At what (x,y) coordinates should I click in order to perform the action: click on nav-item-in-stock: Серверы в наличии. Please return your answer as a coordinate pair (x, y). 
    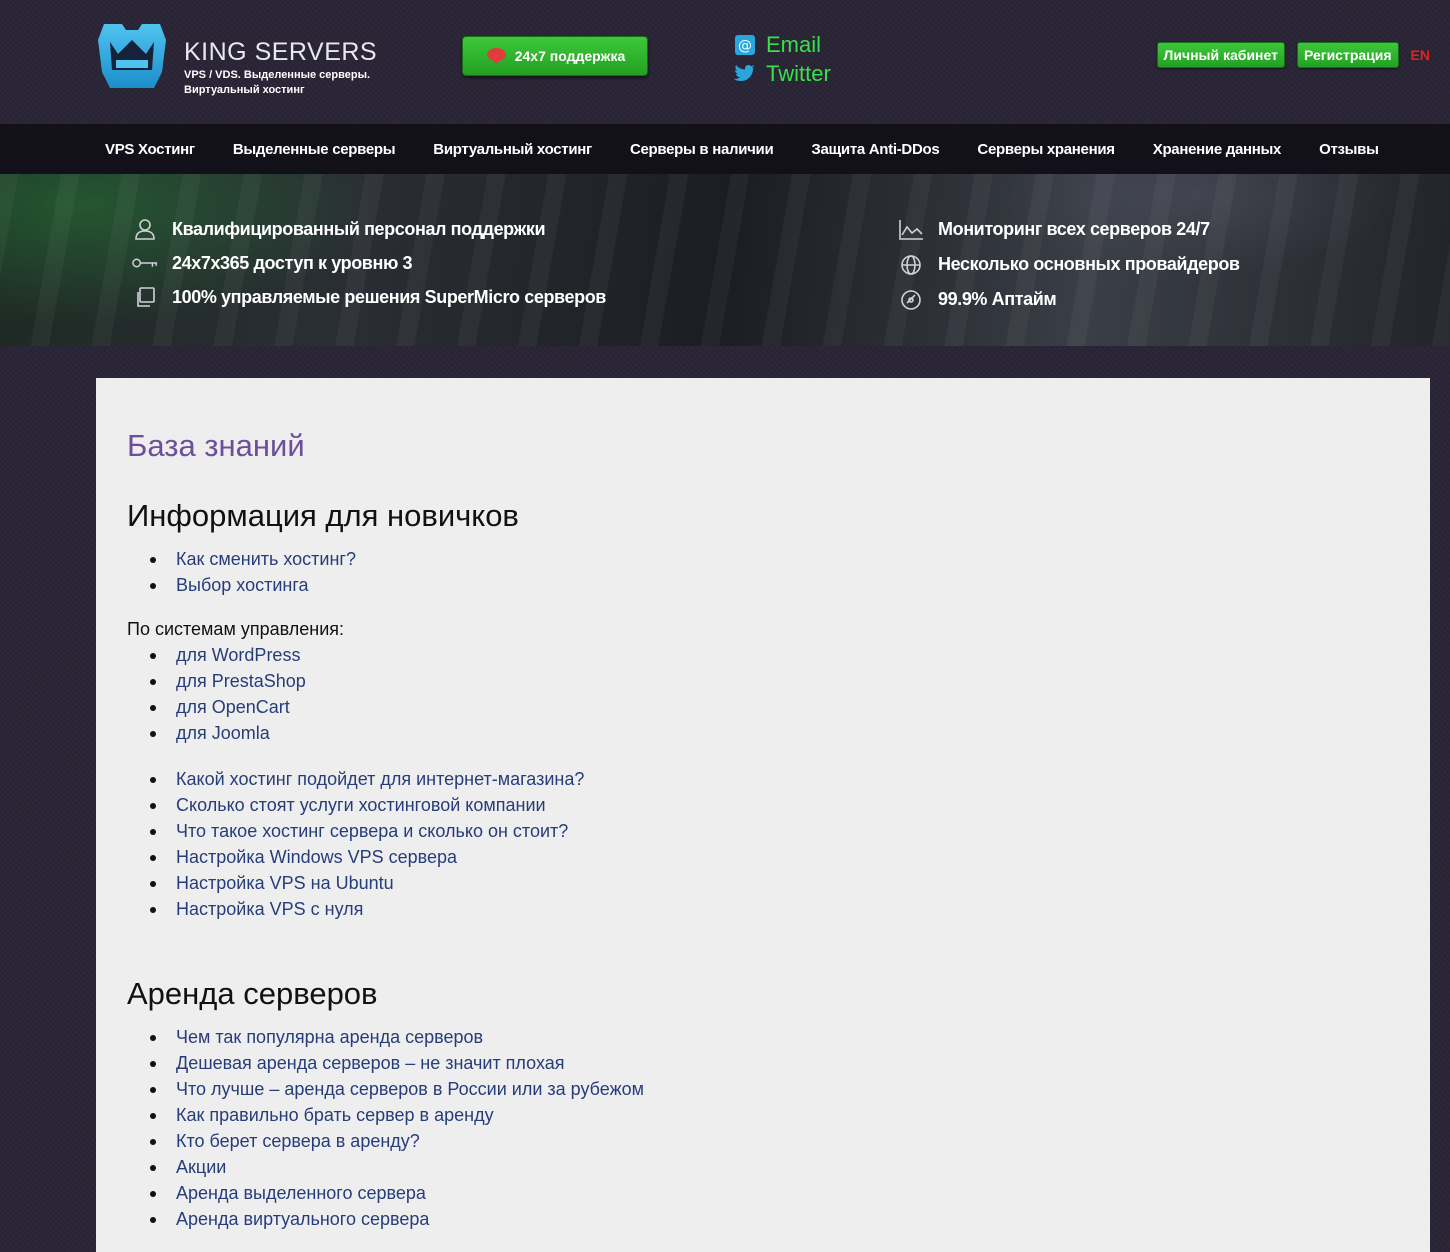
    Looking at the image, I should click on (702, 149).